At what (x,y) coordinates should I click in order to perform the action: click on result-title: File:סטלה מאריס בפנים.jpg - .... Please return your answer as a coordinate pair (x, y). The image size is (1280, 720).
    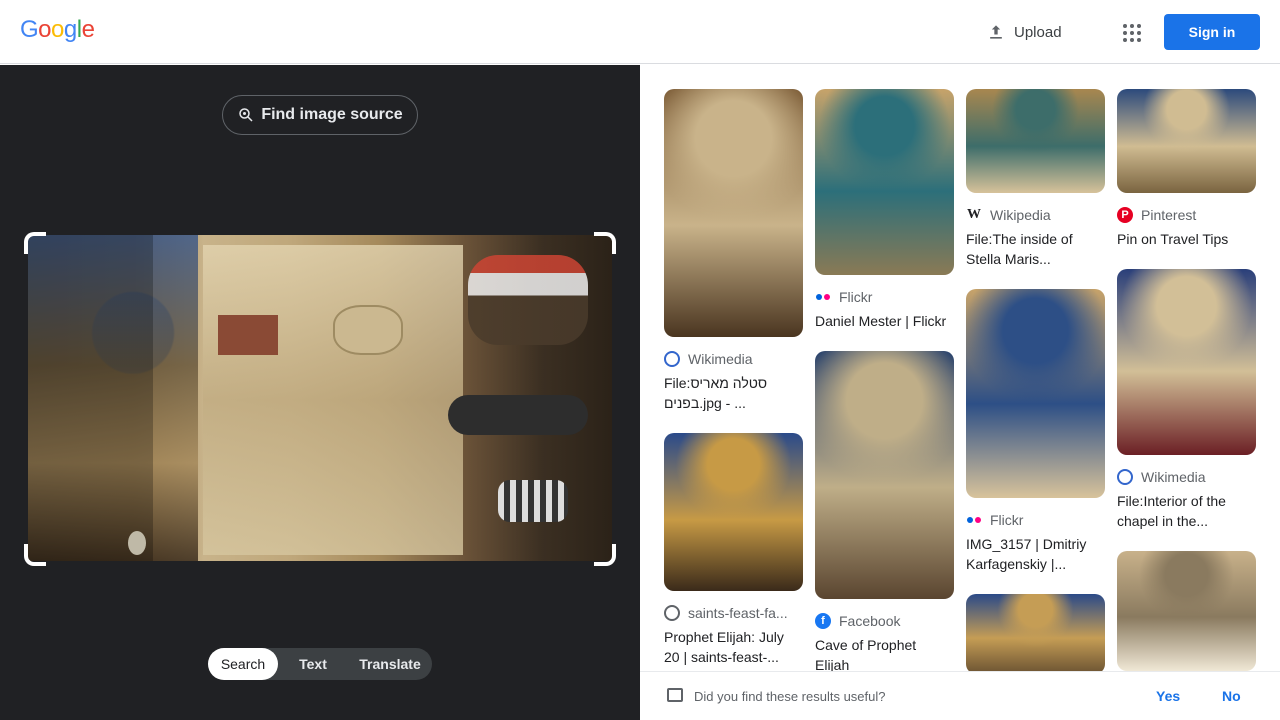
    Looking at the image, I should click on (733, 393).